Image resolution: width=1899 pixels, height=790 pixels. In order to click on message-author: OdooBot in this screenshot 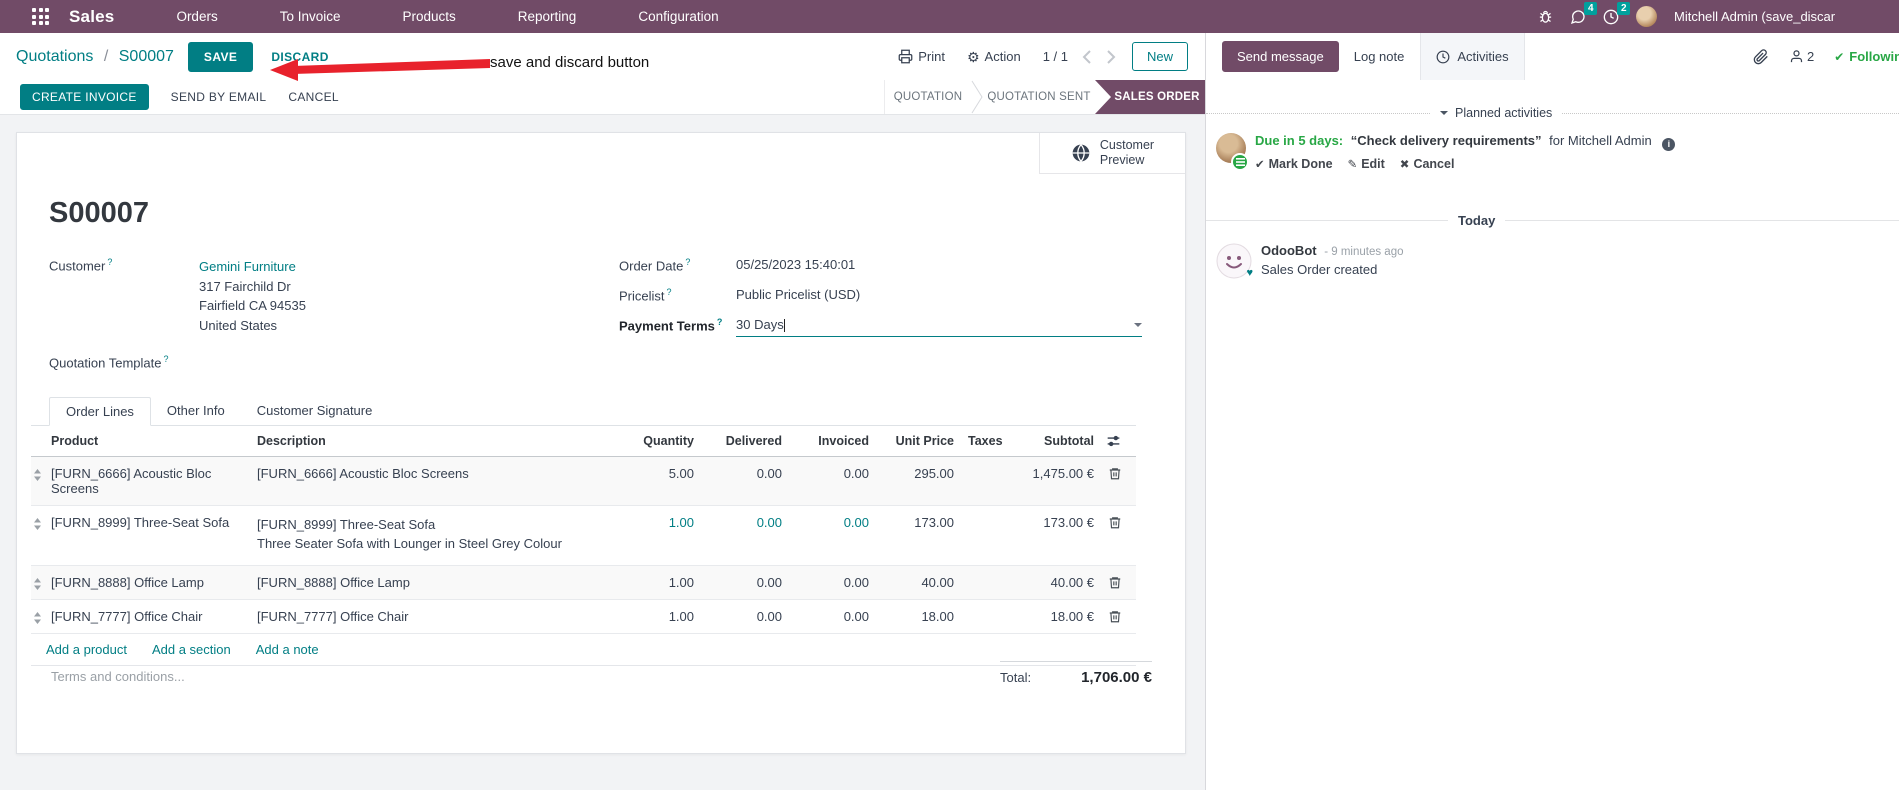, I will do `click(1289, 250)`.